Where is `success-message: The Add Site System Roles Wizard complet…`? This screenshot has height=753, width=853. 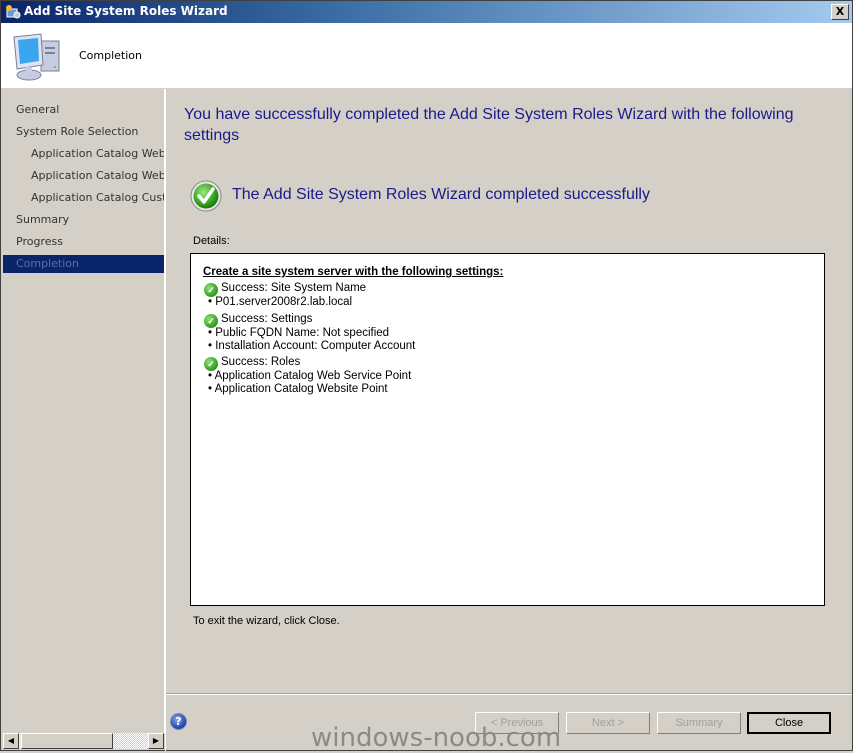 success-message: The Add Site System Roles Wizard complet… is located at coordinates (441, 194).